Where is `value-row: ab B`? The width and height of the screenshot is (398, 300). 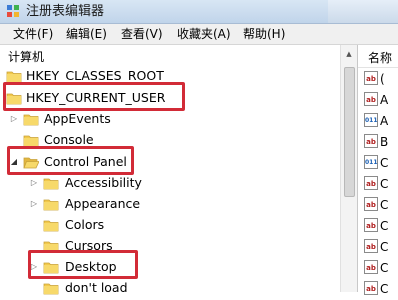 value-row: ab B is located at coordinates (381, 142).